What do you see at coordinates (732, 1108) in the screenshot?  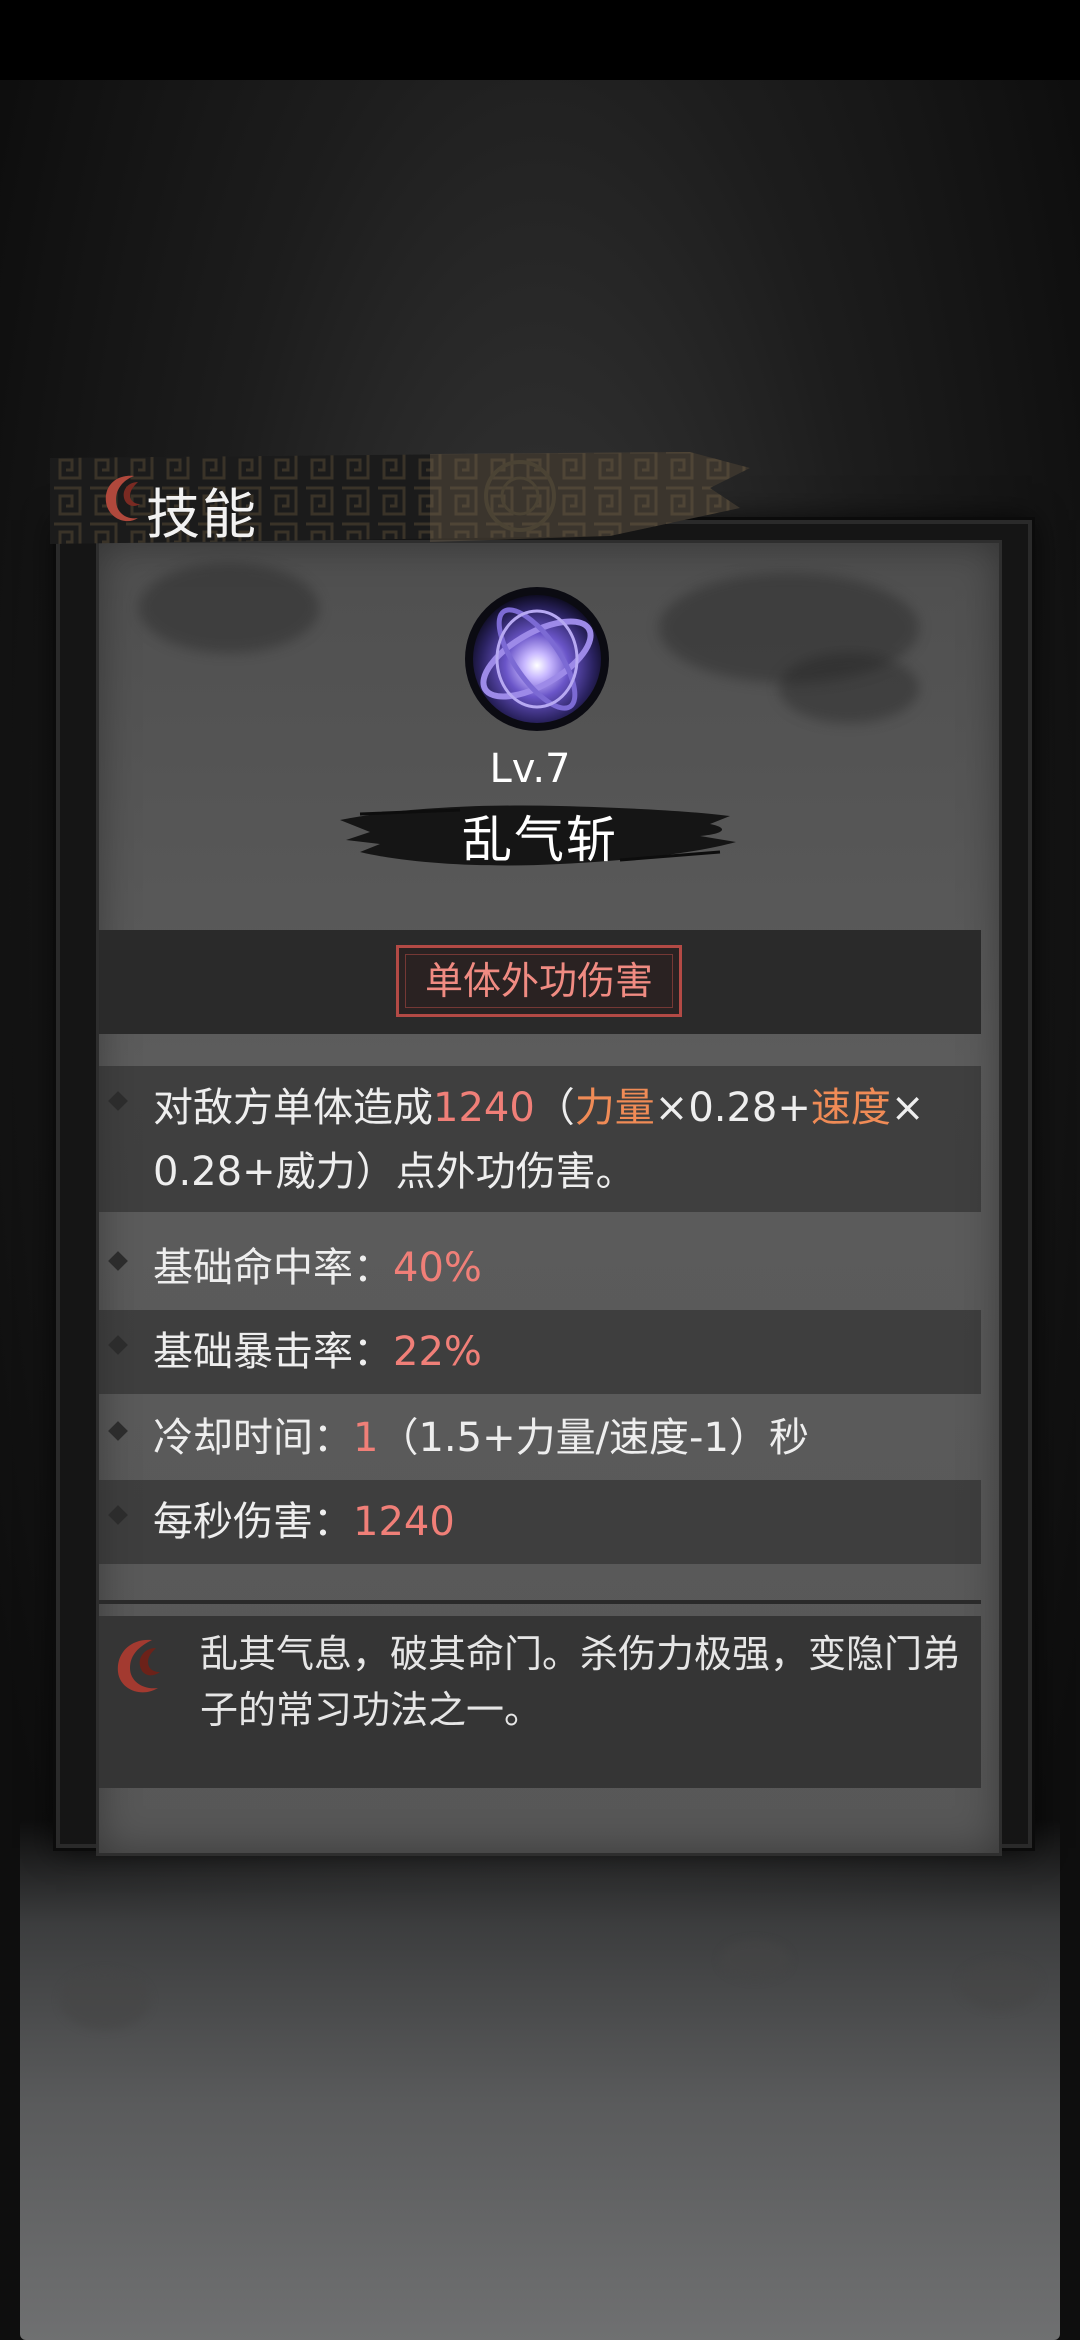 I see `multiplier: ×0.28+` at bounding box center [732, 1108].